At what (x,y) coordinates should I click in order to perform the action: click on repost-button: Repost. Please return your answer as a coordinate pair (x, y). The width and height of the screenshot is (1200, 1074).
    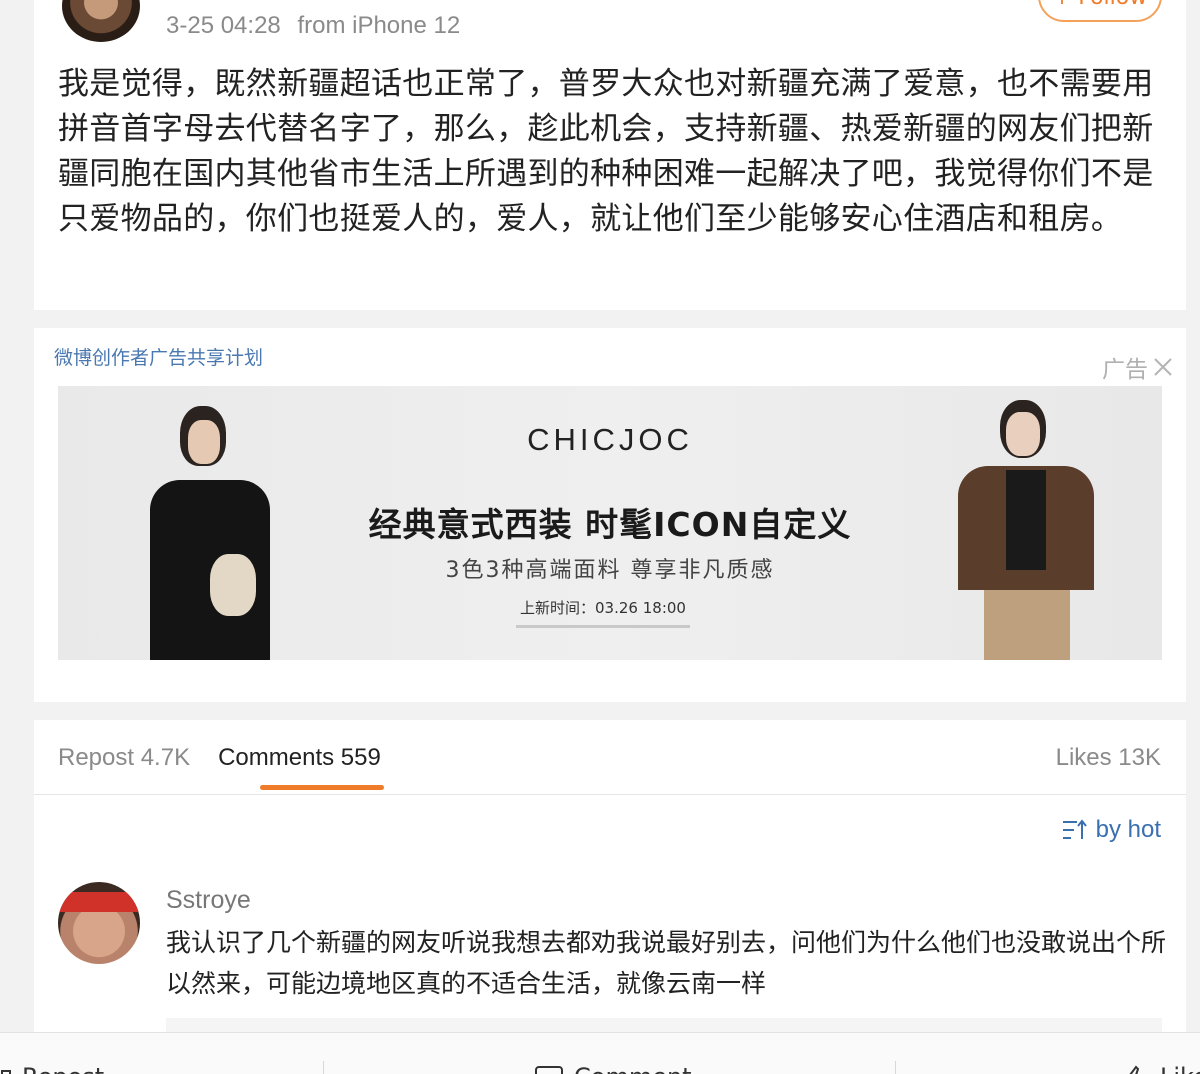
    Looking at the image, I should click on (52, 1068).